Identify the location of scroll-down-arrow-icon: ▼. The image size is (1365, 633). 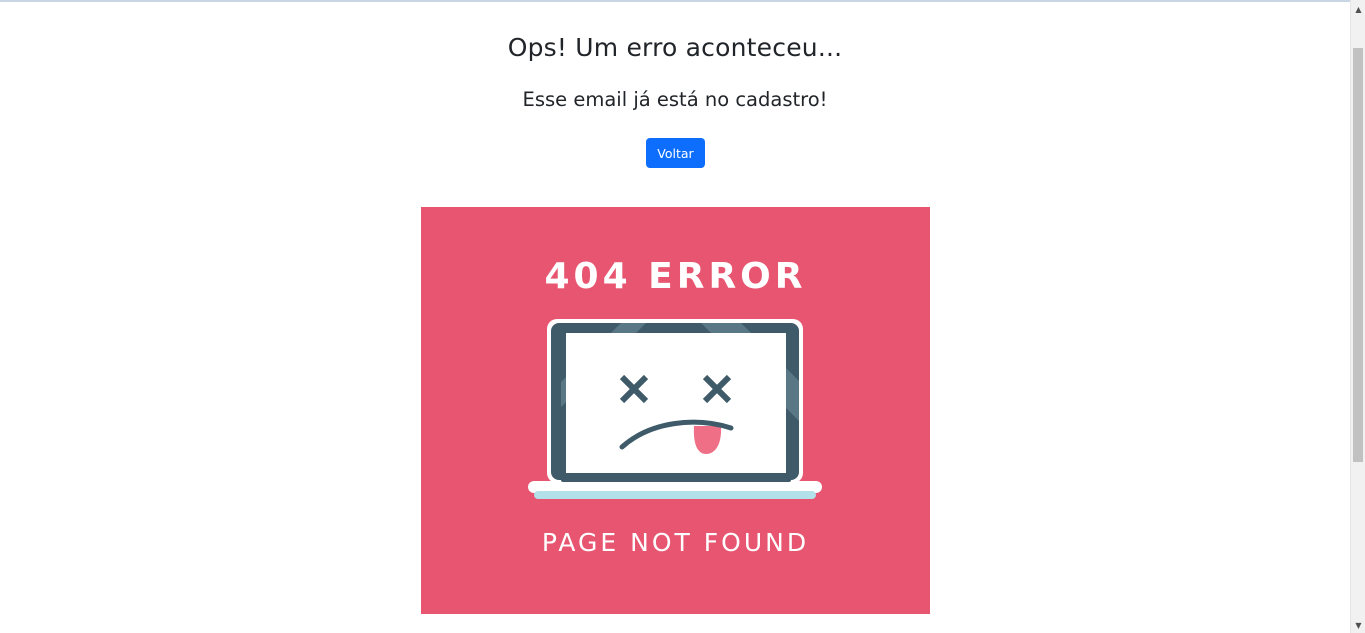
(1358, 625).